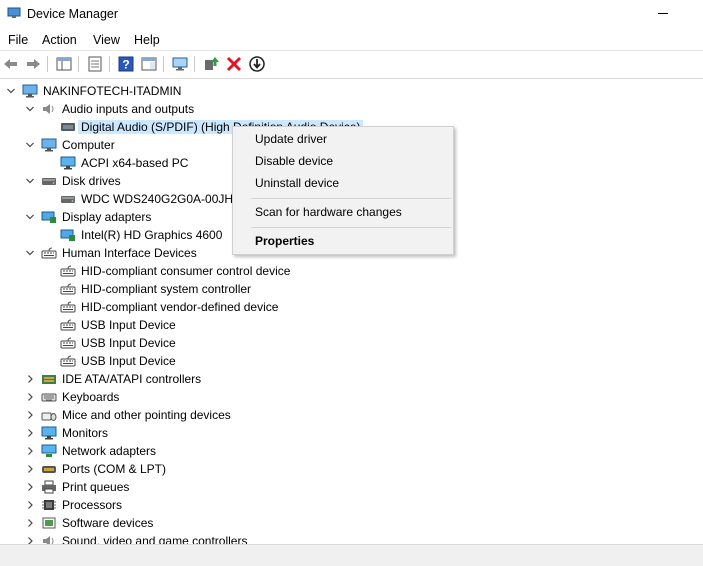  What do you see at coordinates (343, 241) in the screenshot?
I see `context-properties: Properties` at bounding box center [343, 241].